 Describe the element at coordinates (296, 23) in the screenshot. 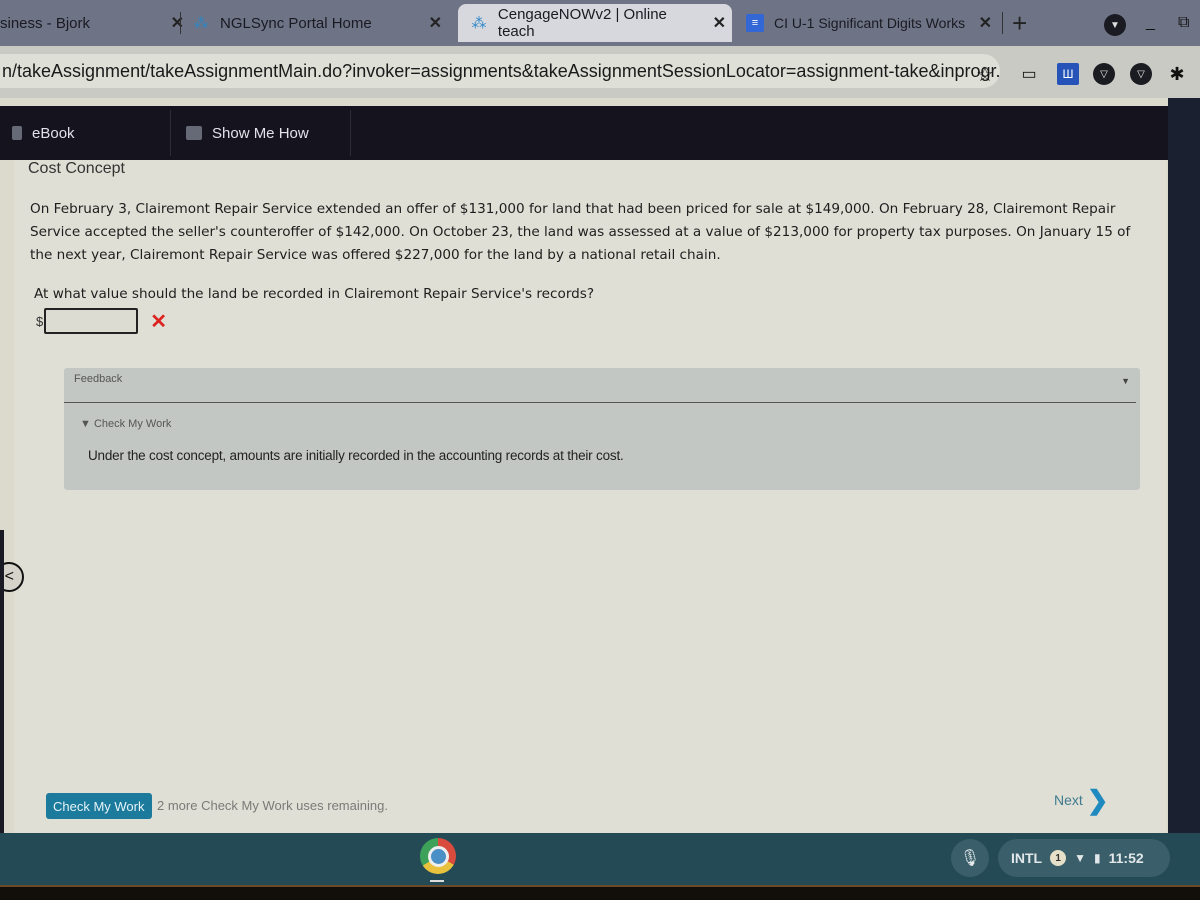

I see `tab-label: NGLSync Portal Home` at that location.